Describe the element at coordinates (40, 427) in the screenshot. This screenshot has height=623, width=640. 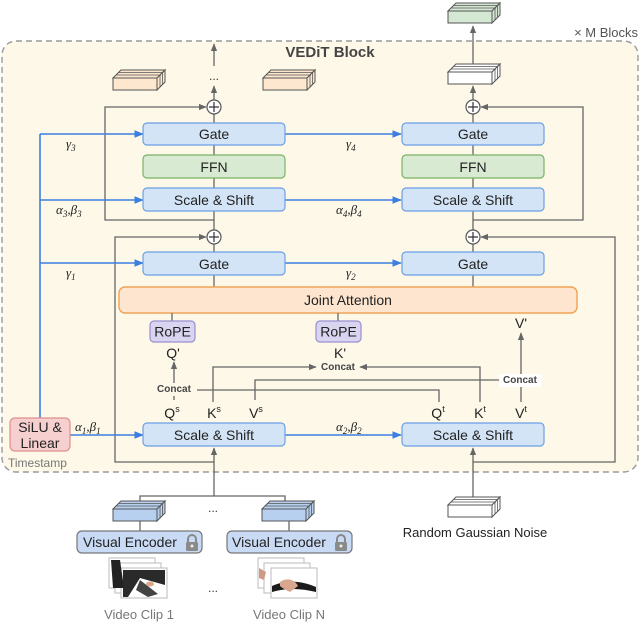
I see `svg-text: SiLU &` at that location.